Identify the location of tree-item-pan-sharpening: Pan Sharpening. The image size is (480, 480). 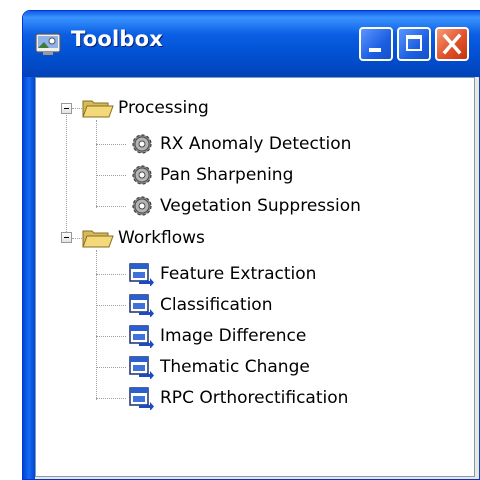
(226, 175).